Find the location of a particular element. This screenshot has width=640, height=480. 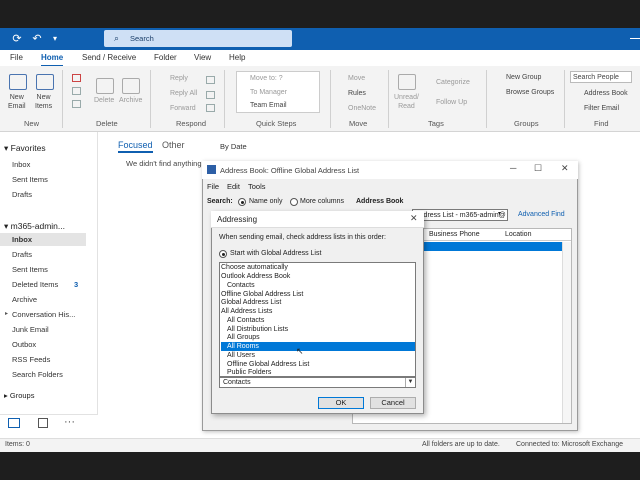

ab-search-label: Search: is located at coordinates (220, 201).